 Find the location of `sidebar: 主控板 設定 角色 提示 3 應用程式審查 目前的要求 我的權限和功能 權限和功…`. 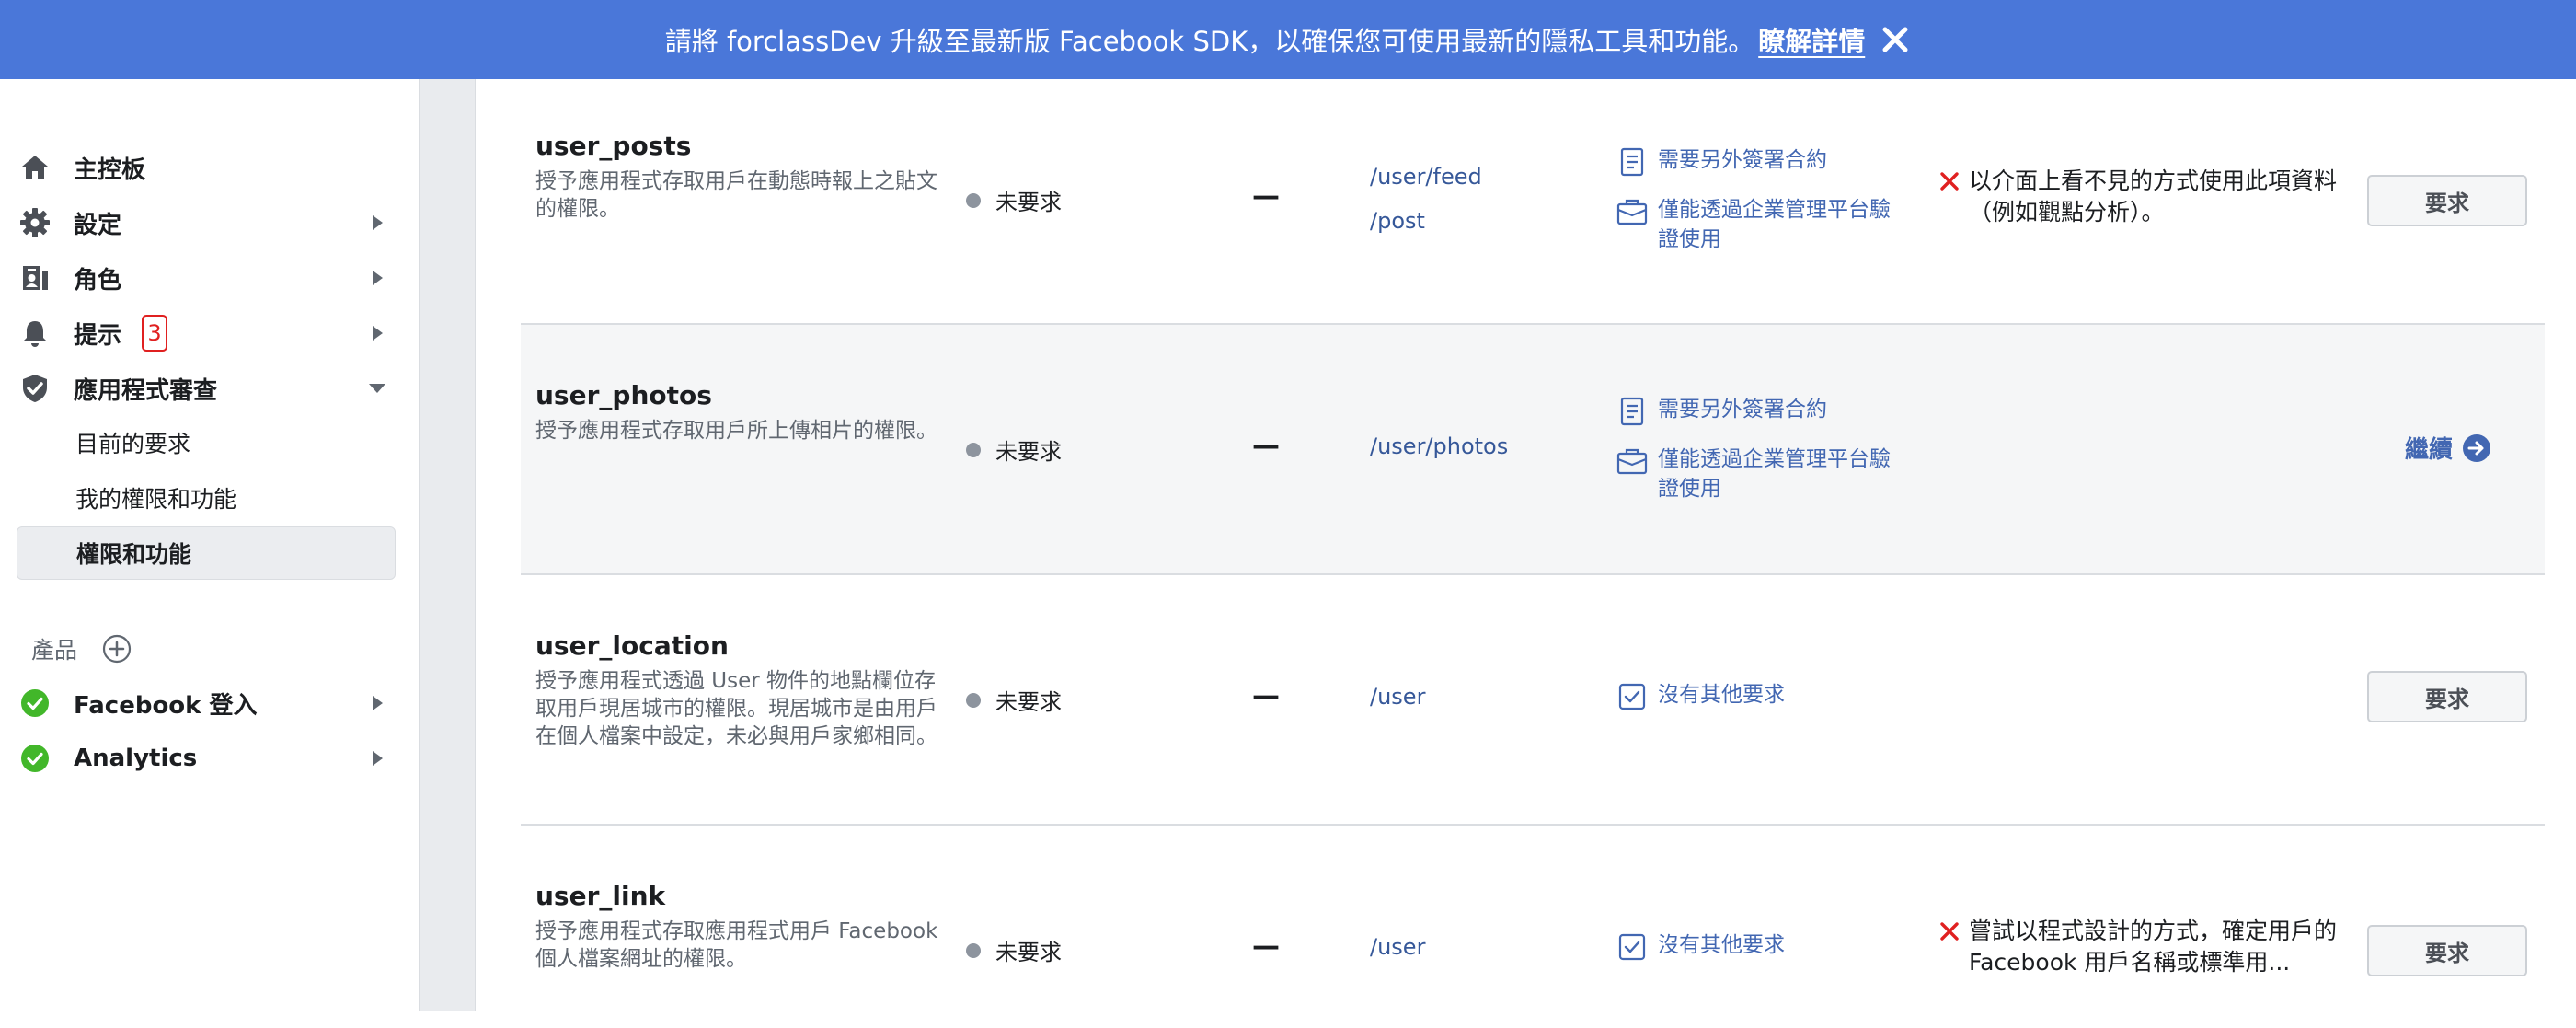

sidebar: 主控板 設定 角色 提示 3 應用程式審查 目前的要求 我的權限和功能 權限和功… is located at coordinates (209, 545).